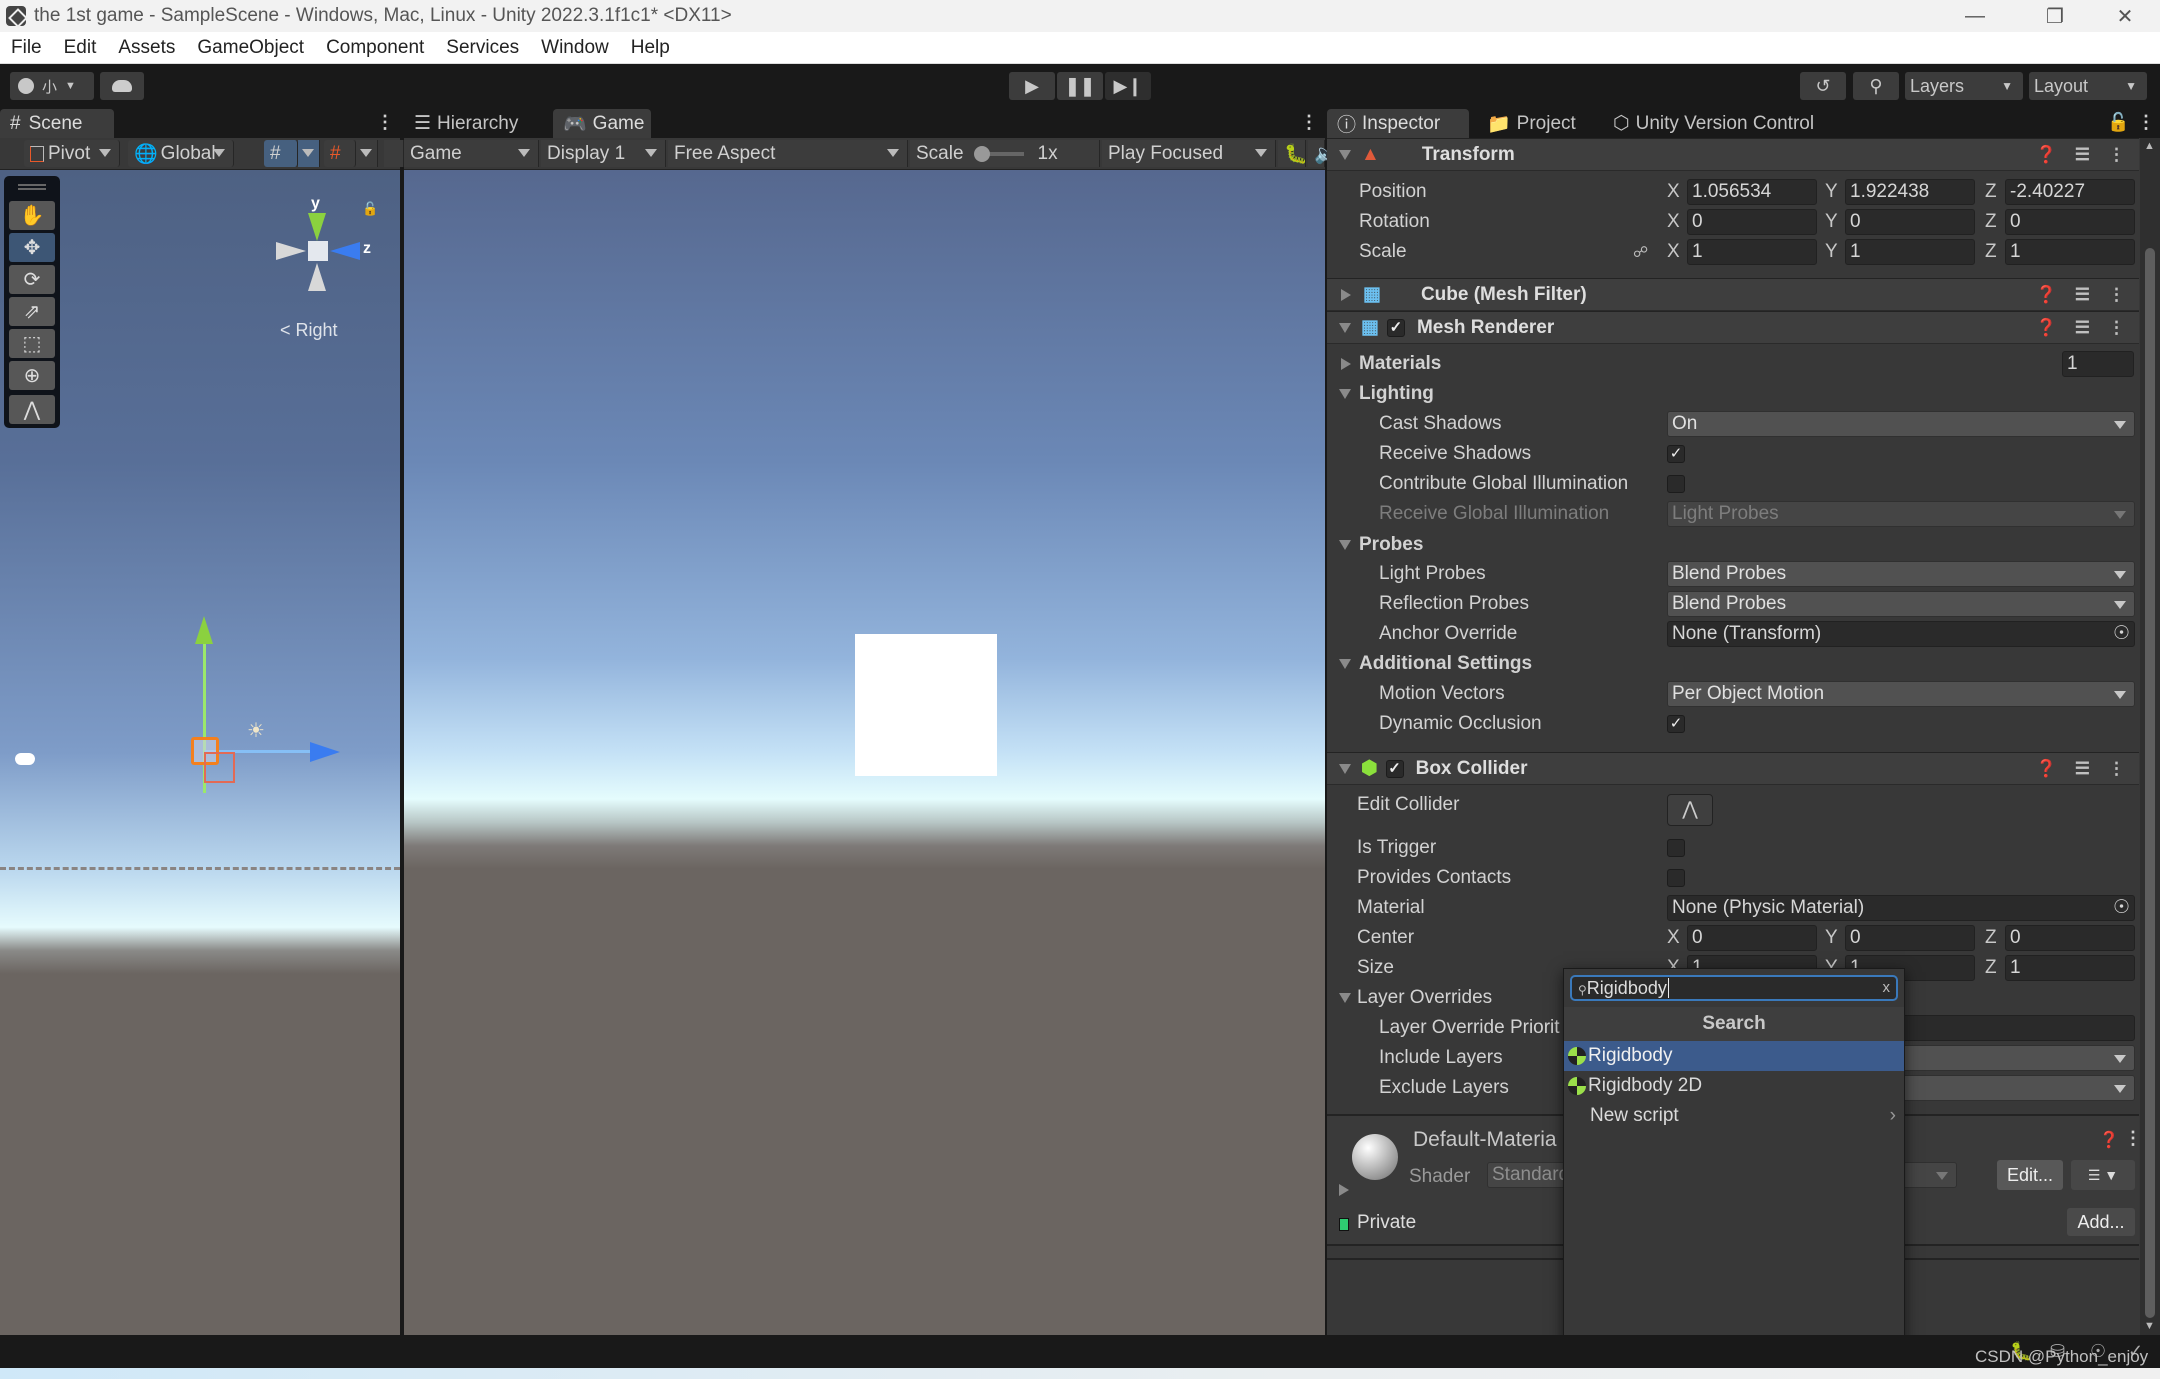 Image resolution: width=2160 pixels, height=1379 pixels. I want to click on physic-material-field: None (Physic Material) ☉, so click(1901, 908).